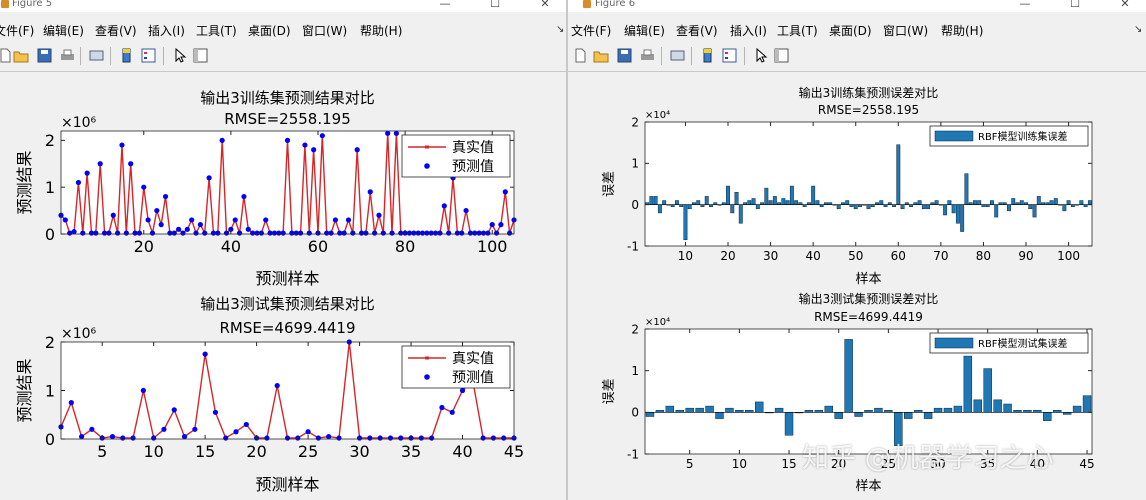  Describe the element at coordinates (1086, 464) in the screenshot. I see `x-tick-label: 45` at that location.